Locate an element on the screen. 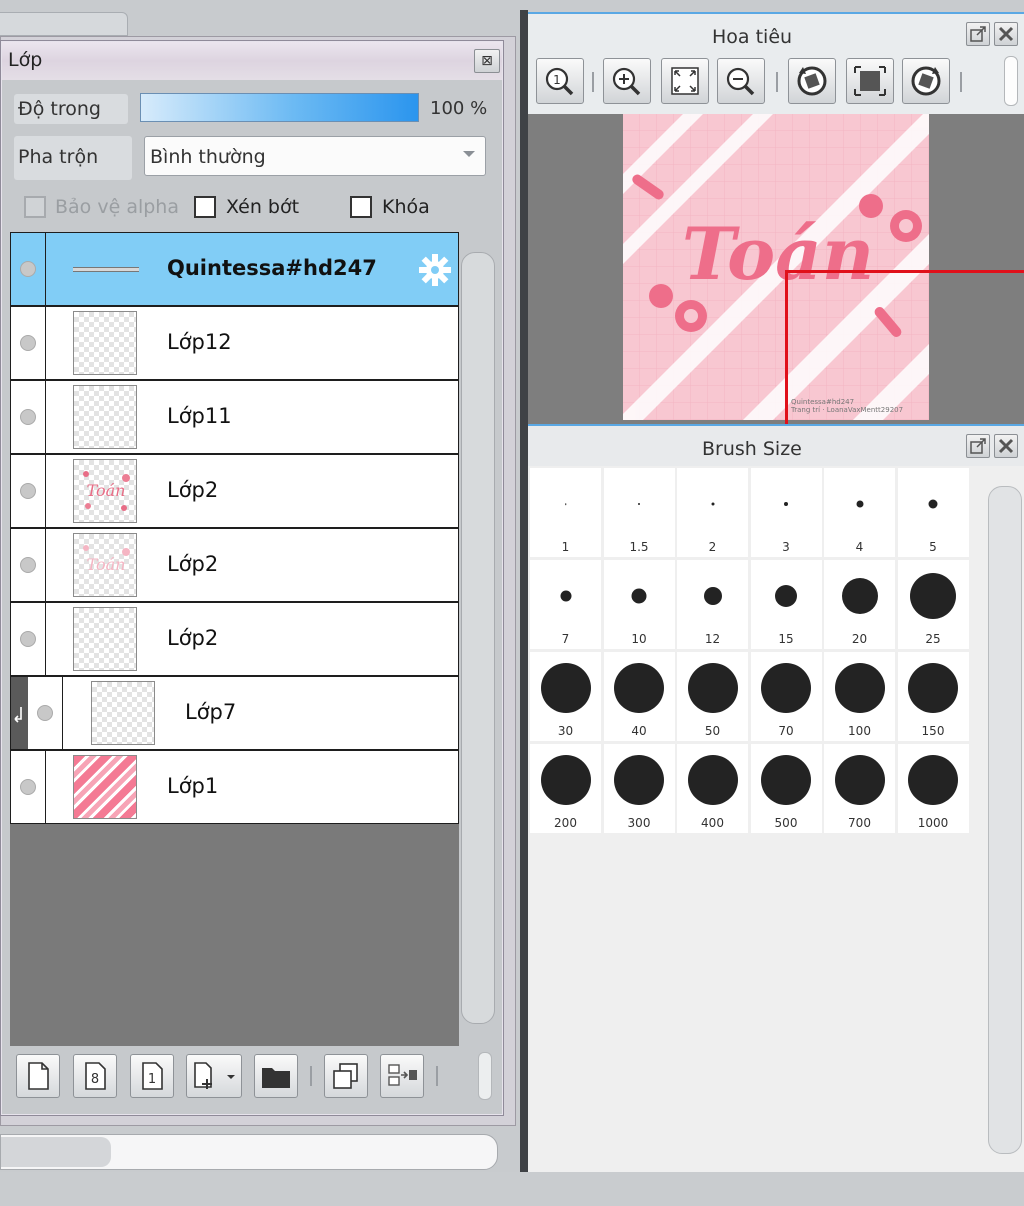 This screenshot has width=1024, height=1206. brush-size-cell: 400 is located at coordinates (712, 788).